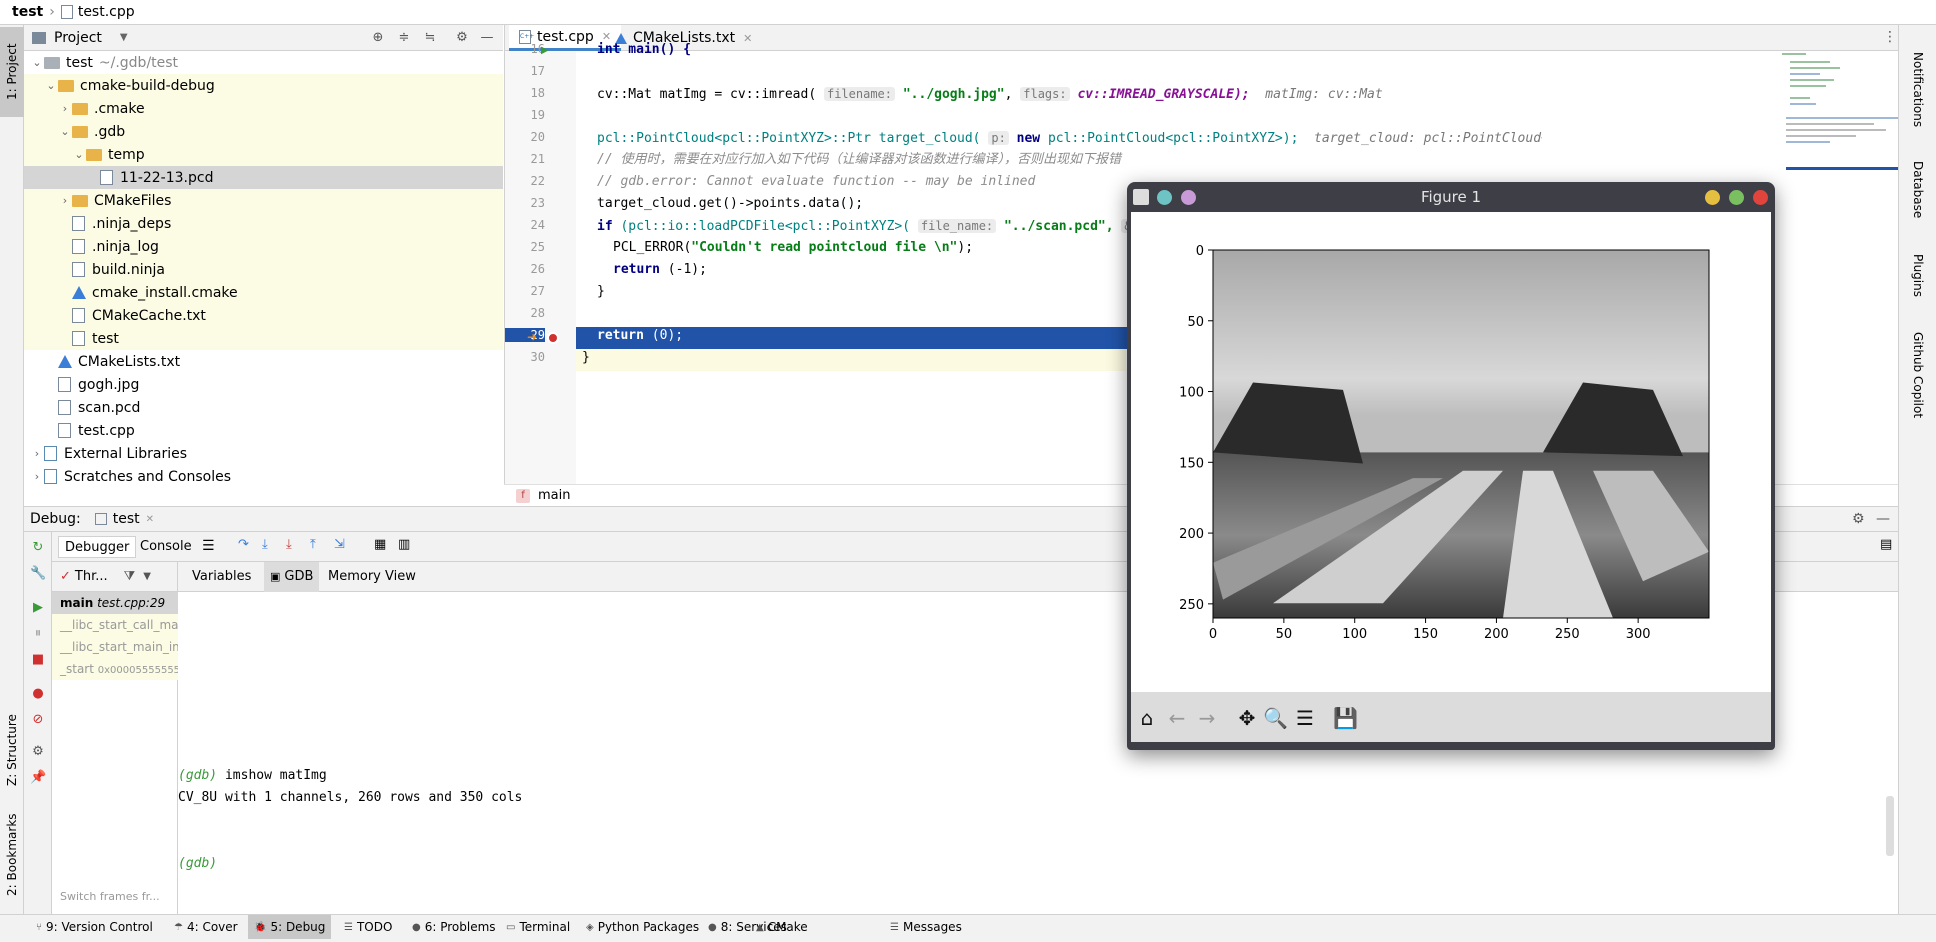 The height and width of the screenshot is (942, 1936). What do you see at coordinates (38, 660) in the screenshot?
I see `stop-icon: ■` at bounding box center [38, 660].